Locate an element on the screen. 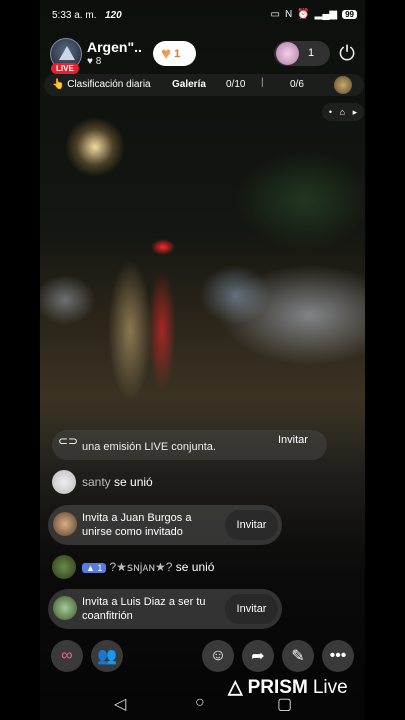  viewer-count: 1 is located at coordinates (311, 53).